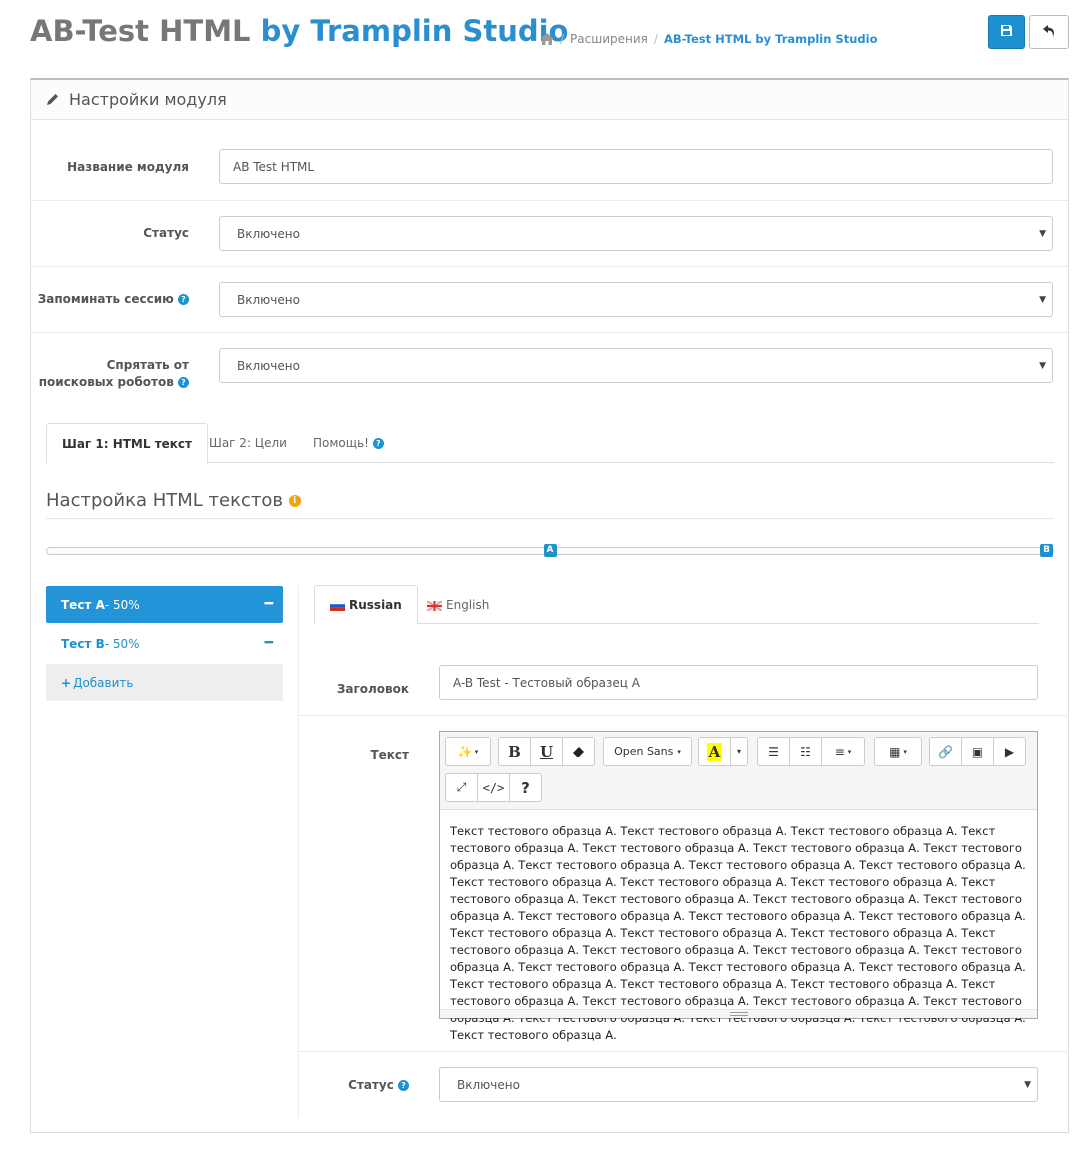 This screenshot has height=1156, width=1089. I want to click on text-color-icon: A, so click(714, 751).